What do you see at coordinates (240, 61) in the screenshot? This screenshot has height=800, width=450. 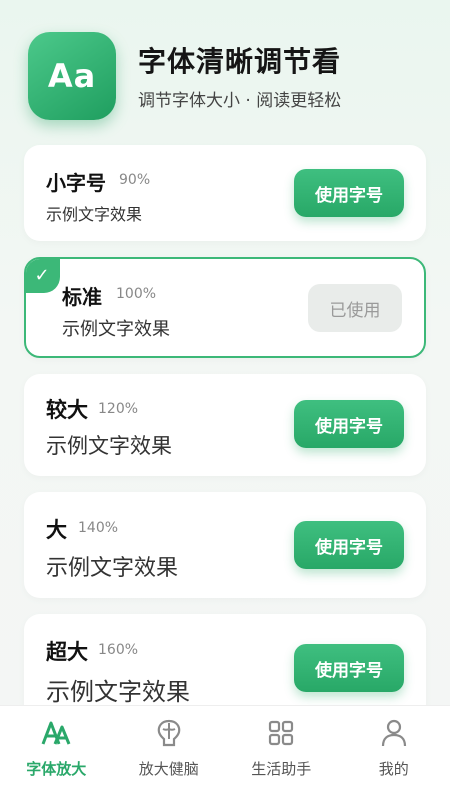 I see `app-title: 字体清晰调节看` at bounding box center [240, 61].